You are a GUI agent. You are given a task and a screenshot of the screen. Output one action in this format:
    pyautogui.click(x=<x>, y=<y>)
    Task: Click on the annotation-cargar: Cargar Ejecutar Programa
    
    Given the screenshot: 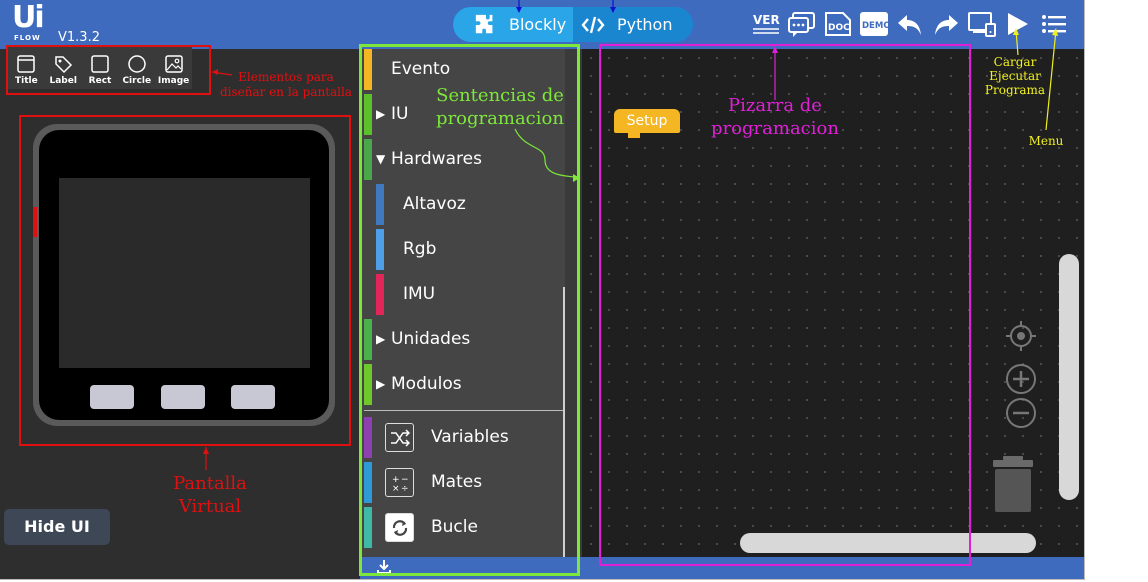 What is the action you would take?
    pyautogui.click(x=1015, y=76)
    